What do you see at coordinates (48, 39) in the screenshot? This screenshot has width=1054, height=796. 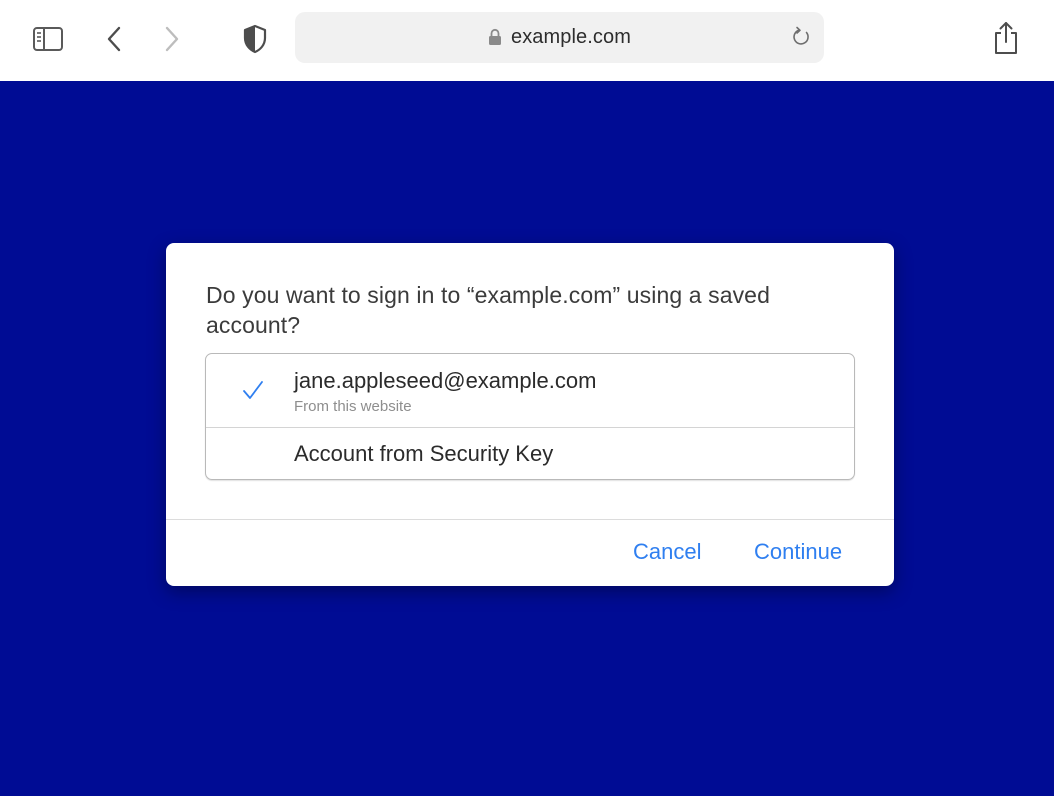 I see `sidebar-icon` at bounding box center [48, 39].